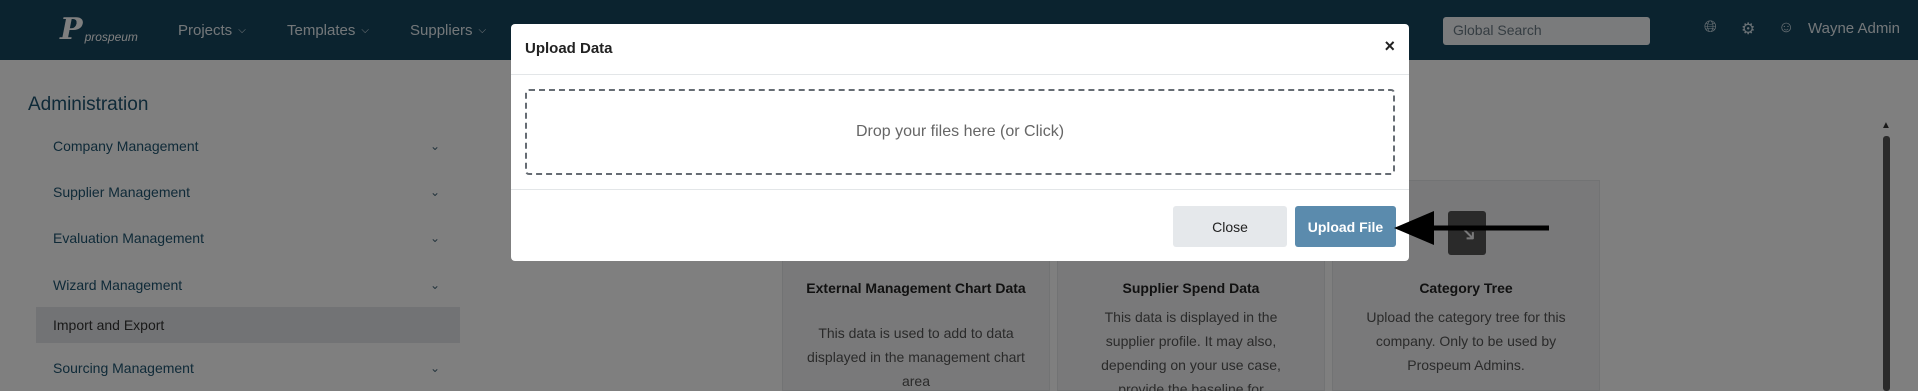  What do you see at coordinates (1389, 46) in the screenshot?
I see `close-icon: ×` at bounding box center [1389, 46].